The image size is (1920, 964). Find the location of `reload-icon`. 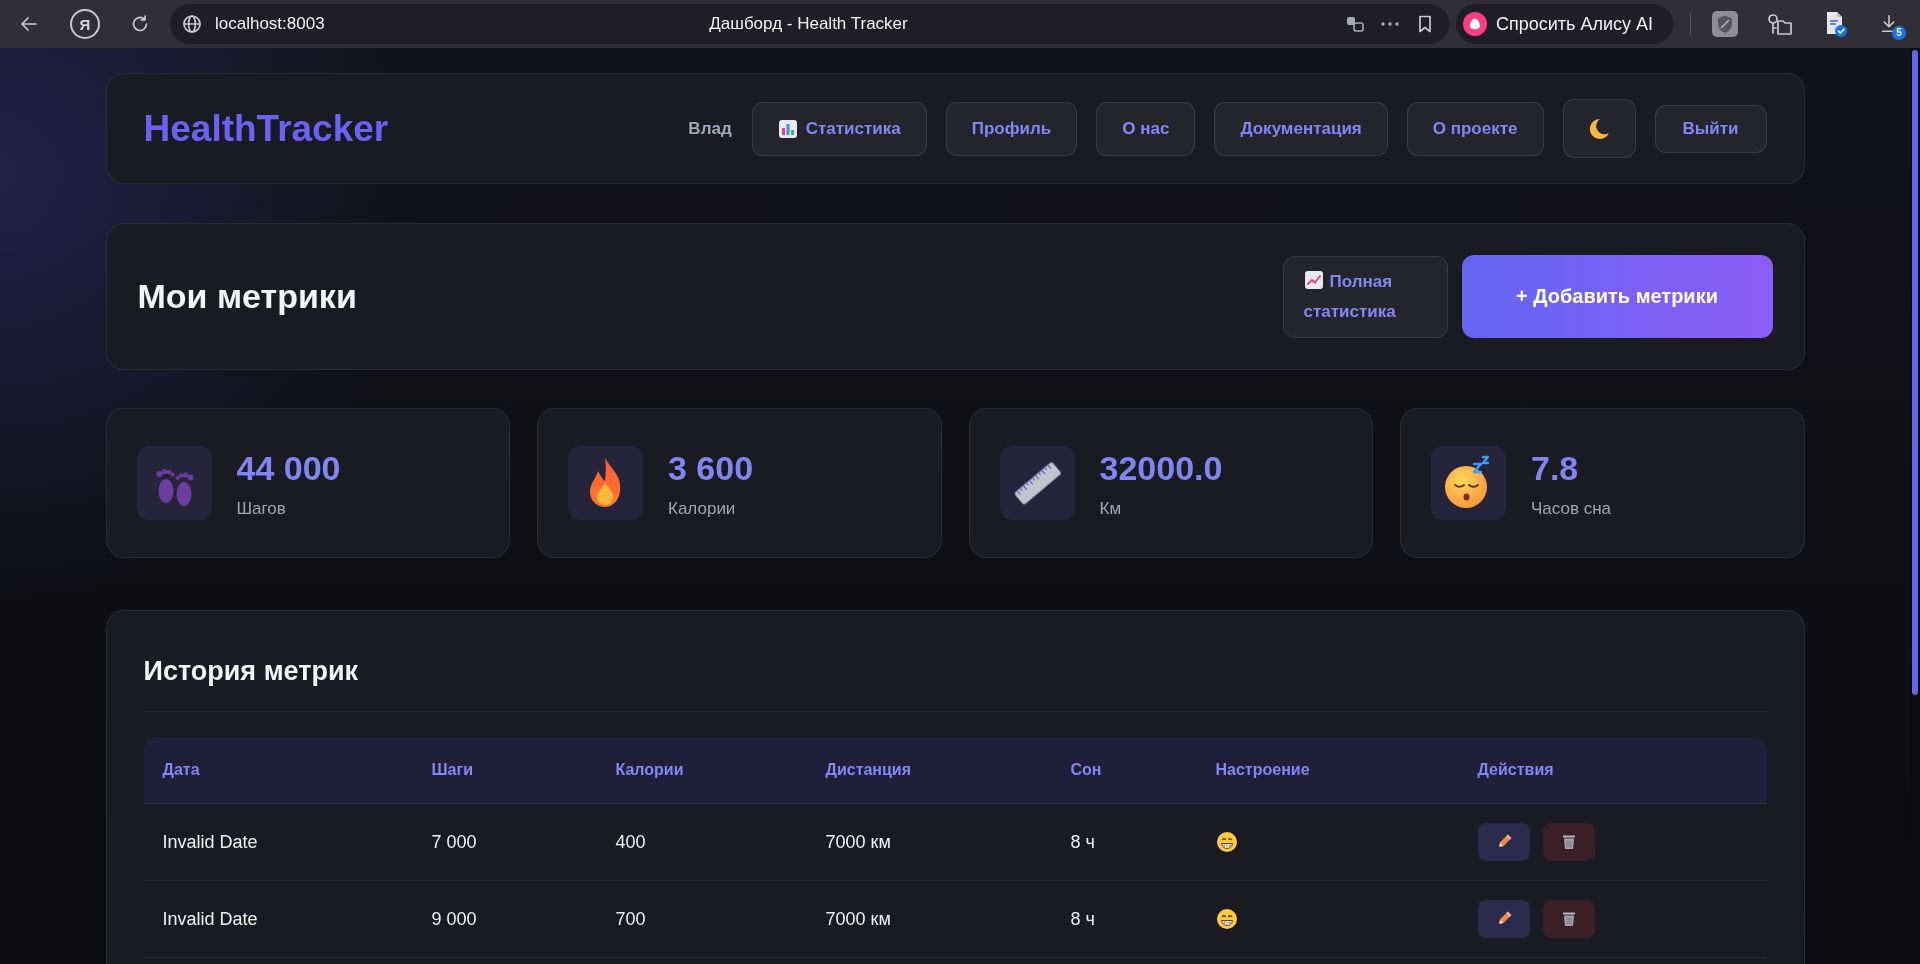

reload-icon is located at coordinates (140, 24).